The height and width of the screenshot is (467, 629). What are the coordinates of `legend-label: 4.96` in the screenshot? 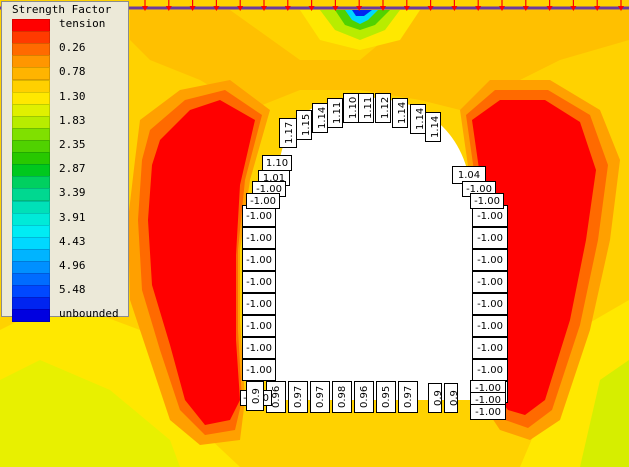 It's located at (72, 265).